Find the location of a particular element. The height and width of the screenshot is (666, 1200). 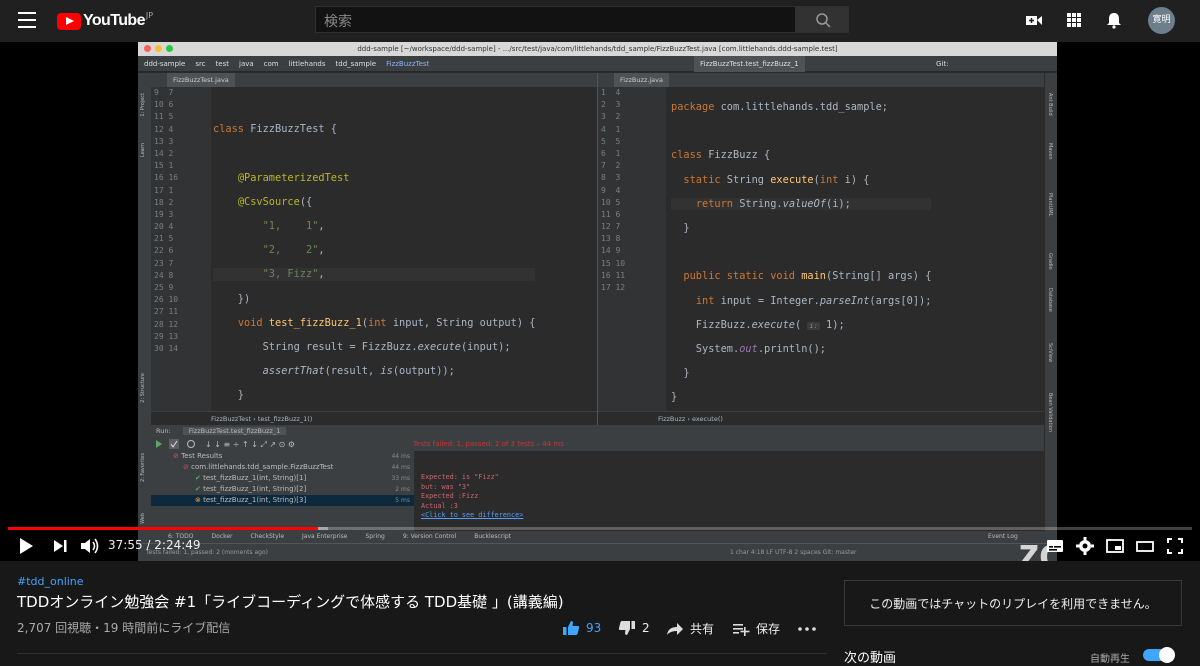

line-number: 16 11 is located at coordinates (613, 275).